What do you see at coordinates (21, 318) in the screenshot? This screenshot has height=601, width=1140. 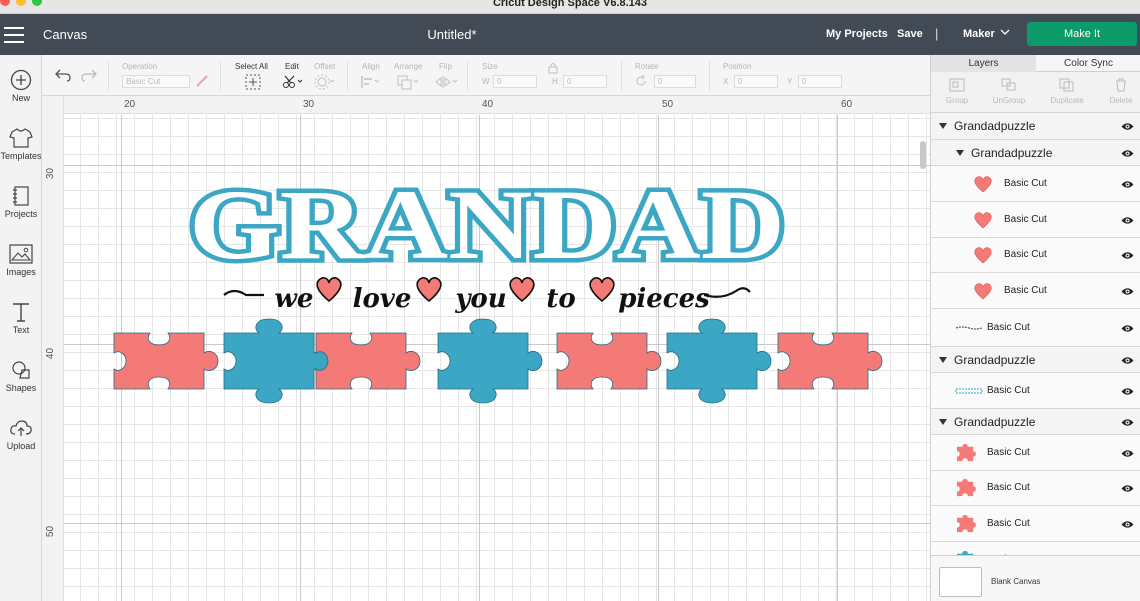 I see `sidebar-item-text: Text` at bounding box center [21, 318].